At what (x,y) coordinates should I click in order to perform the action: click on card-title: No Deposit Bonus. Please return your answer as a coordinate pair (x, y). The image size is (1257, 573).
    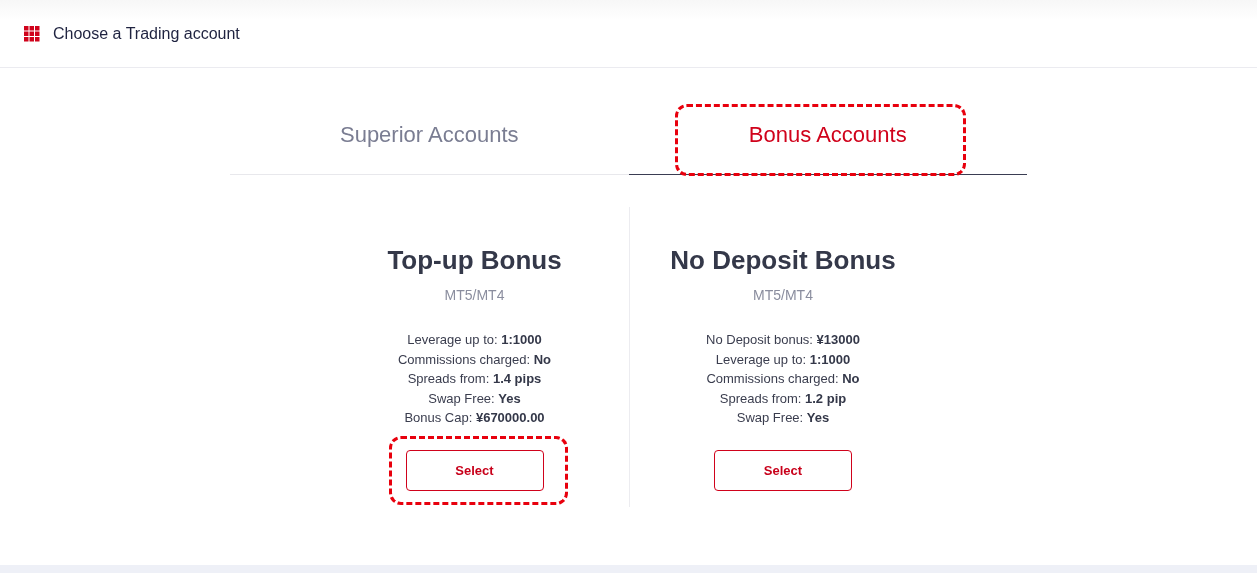
    Looking at the image, I should click on (783, 260).